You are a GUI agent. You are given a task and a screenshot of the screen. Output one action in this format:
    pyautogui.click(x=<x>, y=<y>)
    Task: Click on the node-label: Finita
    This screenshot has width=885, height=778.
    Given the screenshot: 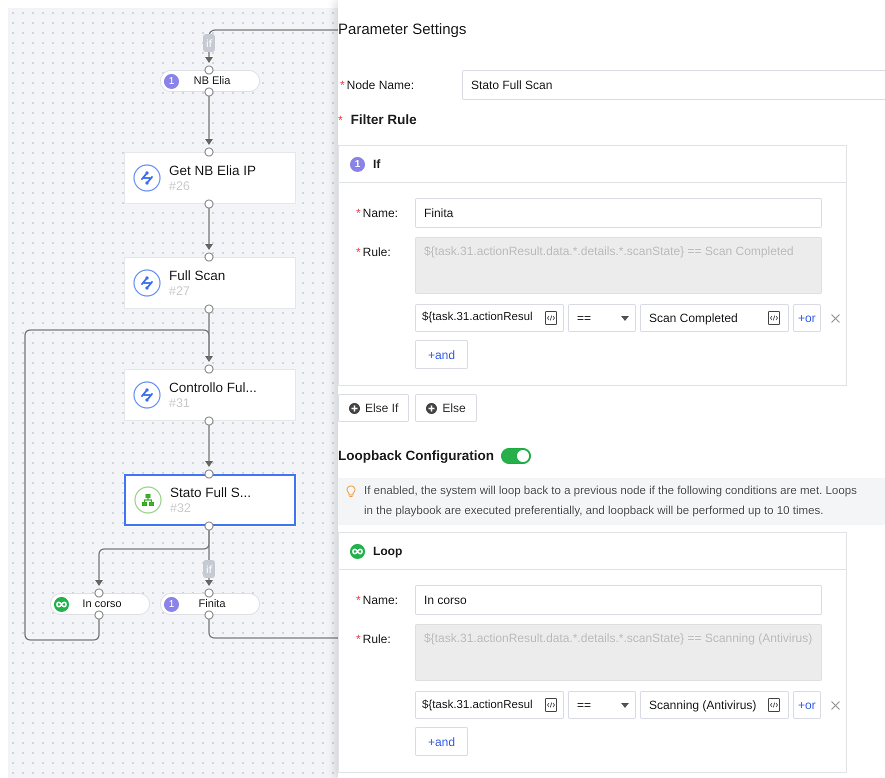 What is the action you would take?
    pyautogui.click(x=212, y=604)
    